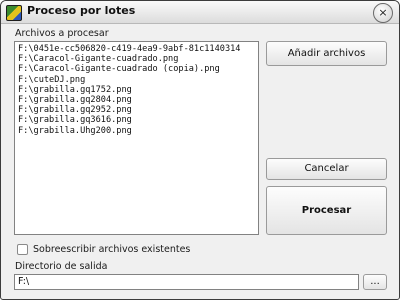 The image size is (400, 300). Describe the element at coordinates (136, 59) in the screenshot. I see `file-list-item: F:\Caracol-Gigante-cuadrado.png` at that location.